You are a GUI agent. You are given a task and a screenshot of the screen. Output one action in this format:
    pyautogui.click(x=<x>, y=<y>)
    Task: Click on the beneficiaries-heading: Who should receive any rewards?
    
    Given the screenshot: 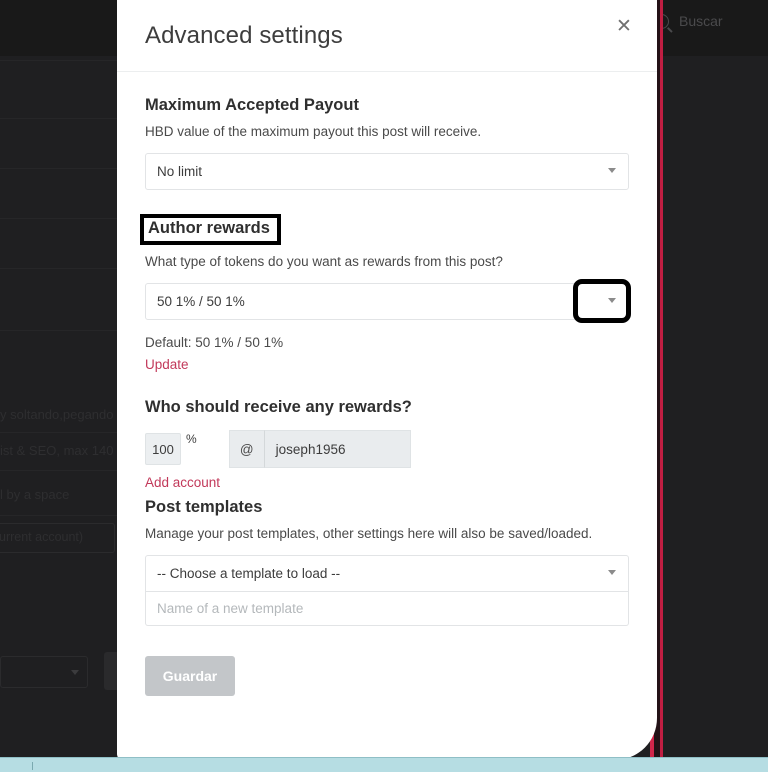 What is the action you would take?
    pyautogui.click(x=278, y=407)
    